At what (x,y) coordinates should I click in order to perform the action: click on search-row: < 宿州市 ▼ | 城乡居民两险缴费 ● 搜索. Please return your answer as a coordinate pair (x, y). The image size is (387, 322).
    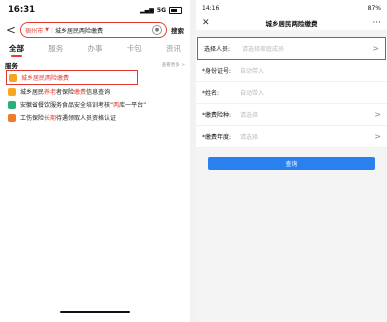
    Looking at the image, I should click on (95, 30).